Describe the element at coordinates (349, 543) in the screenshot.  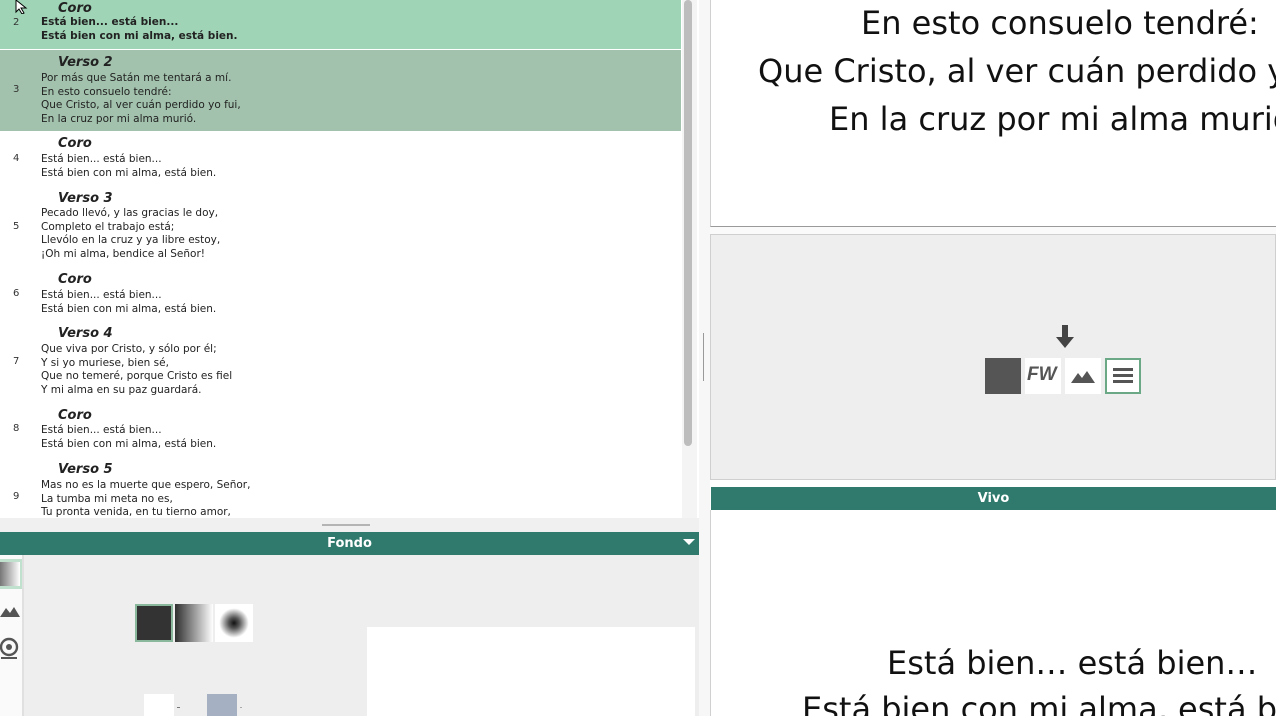
I see `fondo-panel-header: Fondo` at that location.